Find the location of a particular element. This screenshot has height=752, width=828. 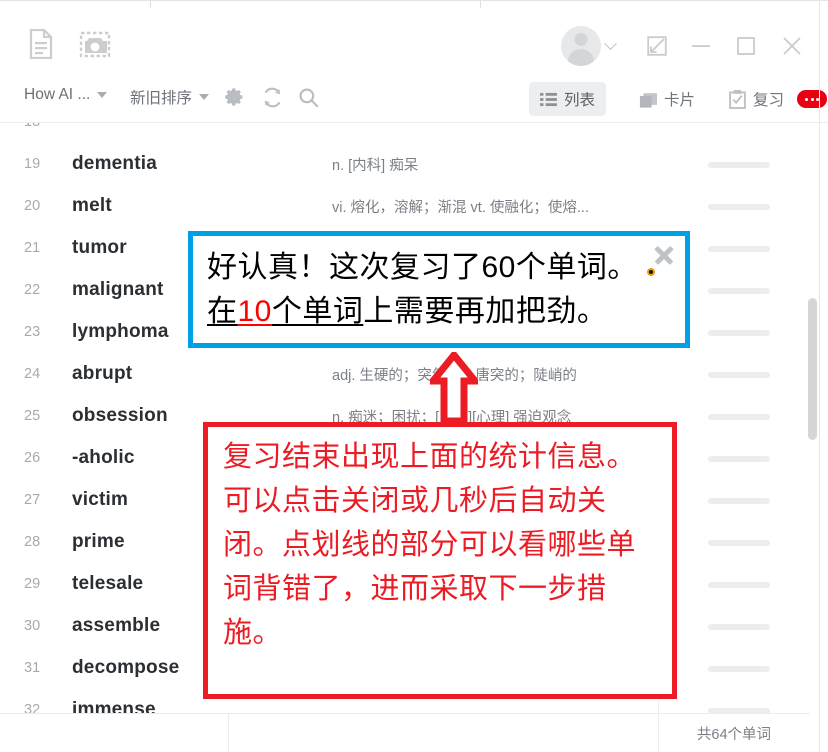

cards-icon is located at coordinates (648, 100).